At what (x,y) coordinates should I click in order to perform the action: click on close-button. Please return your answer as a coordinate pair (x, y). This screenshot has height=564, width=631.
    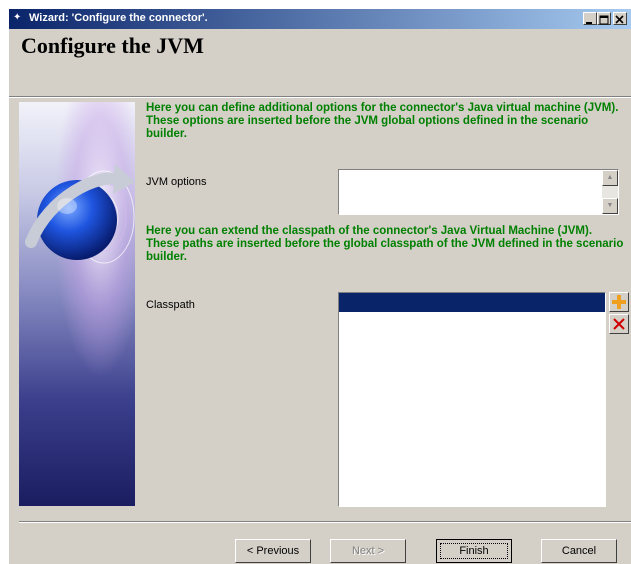
    Looking at the image, I should click on (620, 18).